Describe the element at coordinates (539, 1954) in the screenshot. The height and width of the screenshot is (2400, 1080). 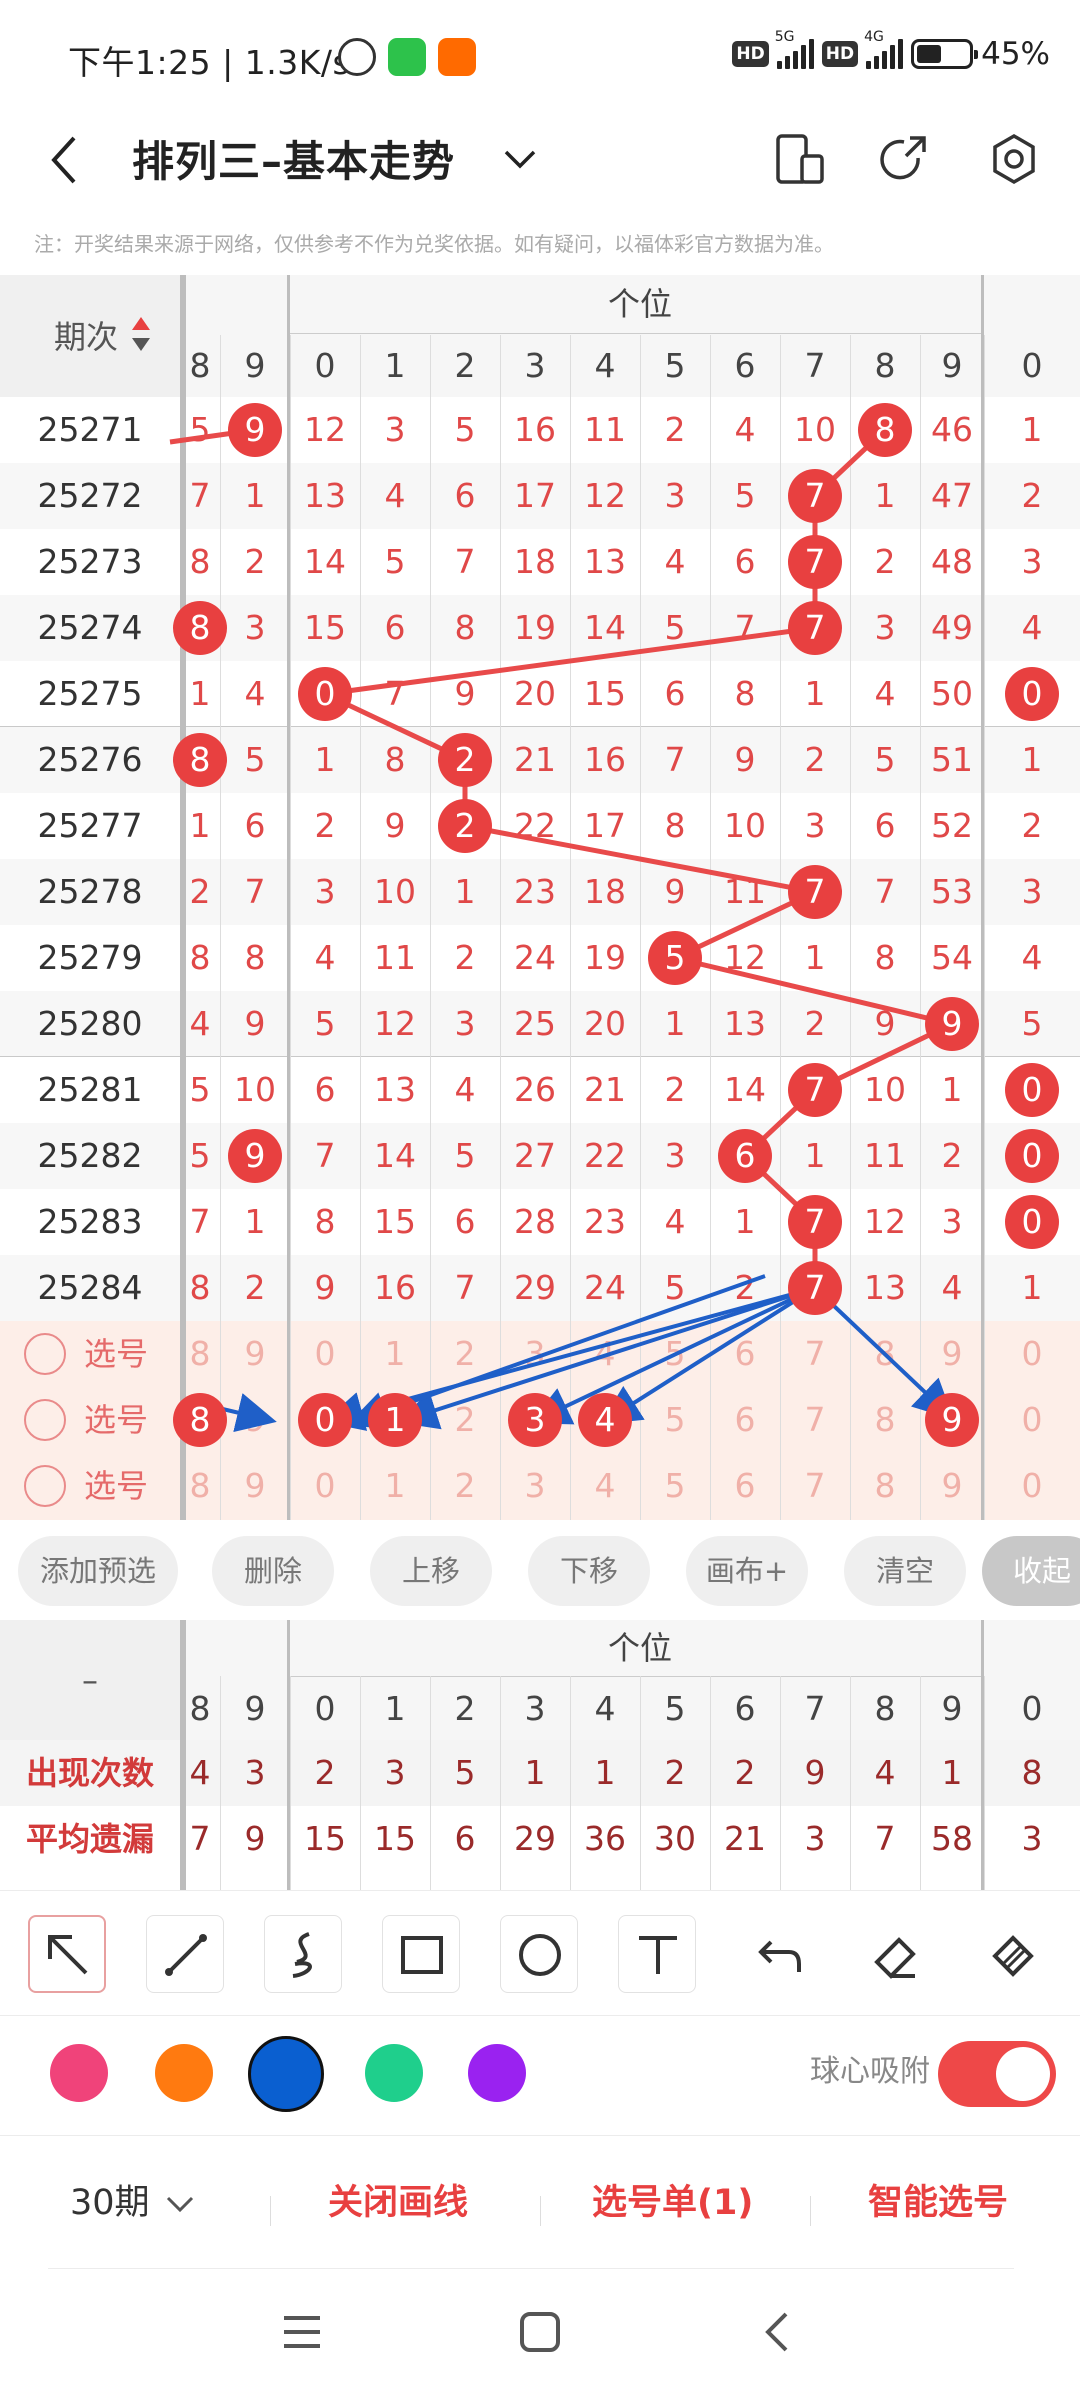
I see `circle-tool` at that location.